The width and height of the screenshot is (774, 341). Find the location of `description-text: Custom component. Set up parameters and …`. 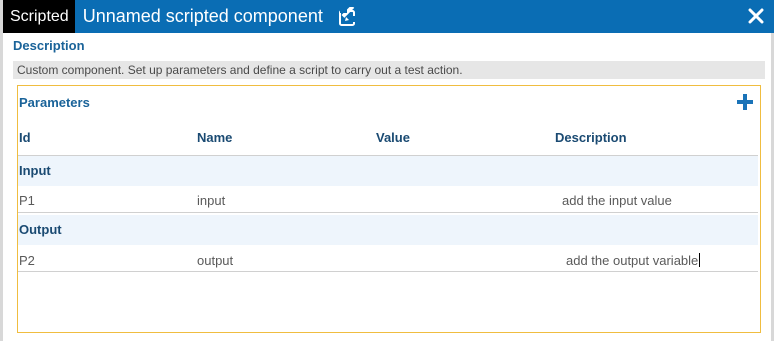

description-text: Custom component. Set up parameters and … is located at coordinates (389, 70).